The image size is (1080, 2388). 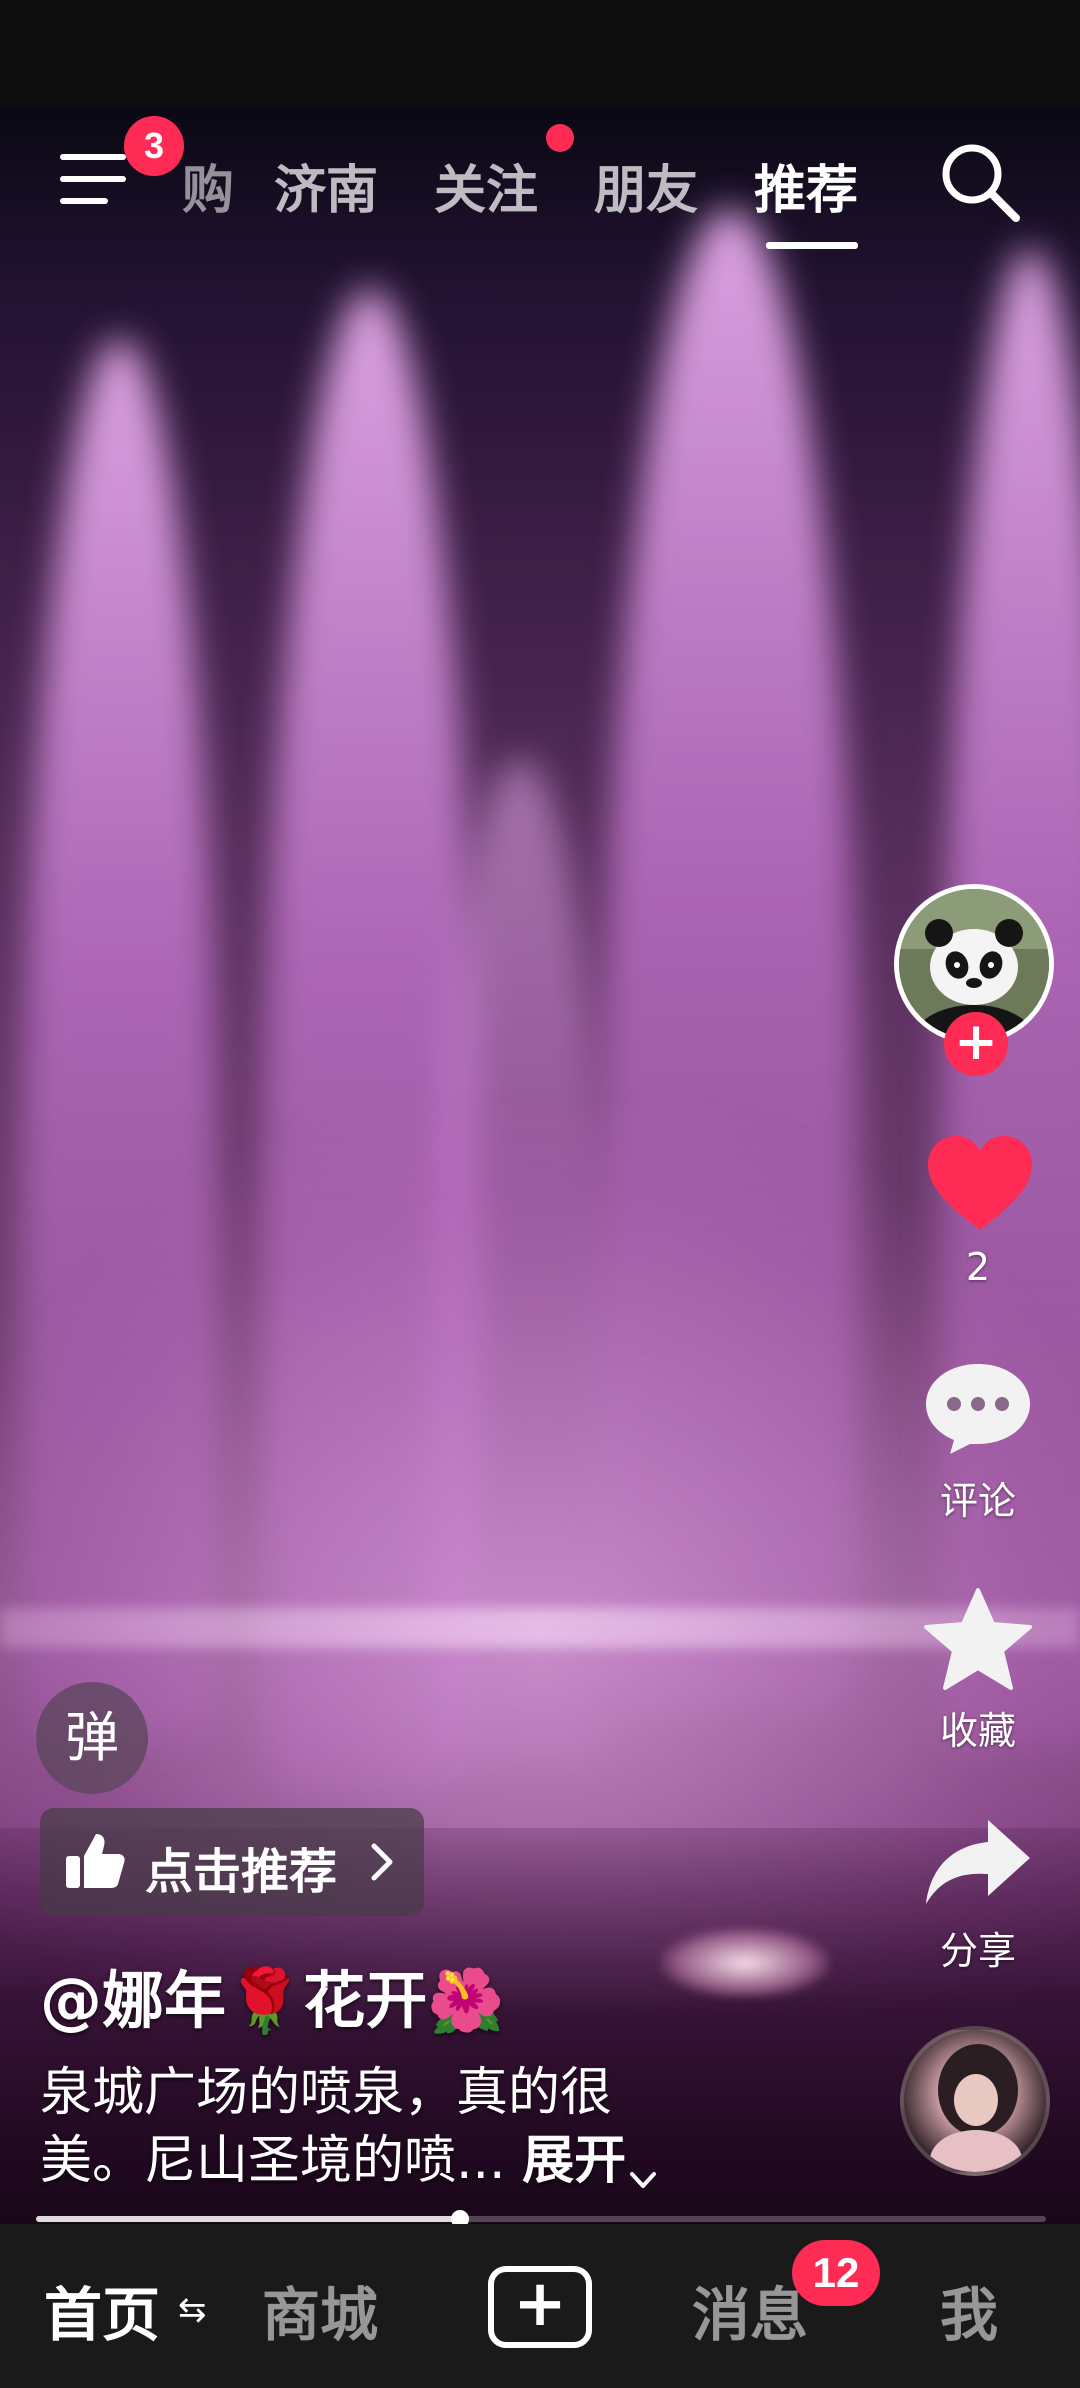 I want to click on recommend-label: 点击推荐, so click(x=241, y=1872).